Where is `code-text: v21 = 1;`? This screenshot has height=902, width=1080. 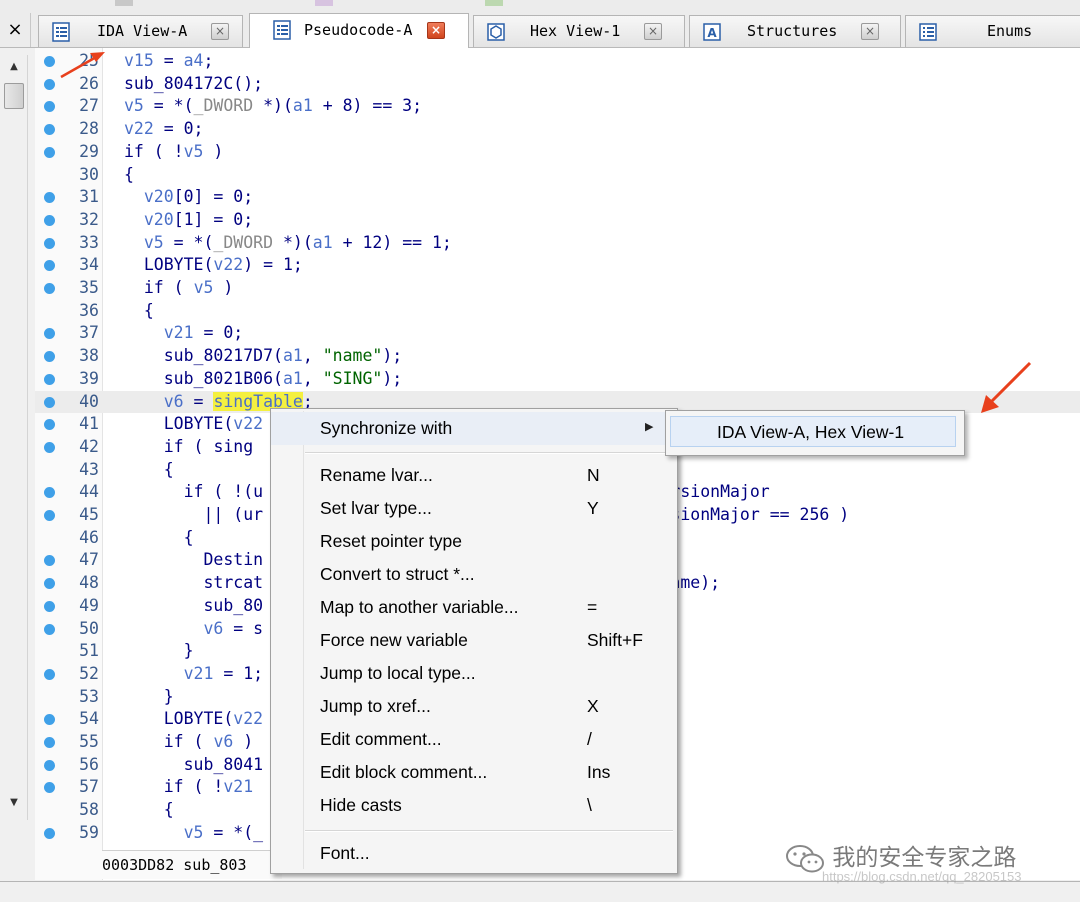
code-text: v21 = 1; is located at coordinates (223, 673).